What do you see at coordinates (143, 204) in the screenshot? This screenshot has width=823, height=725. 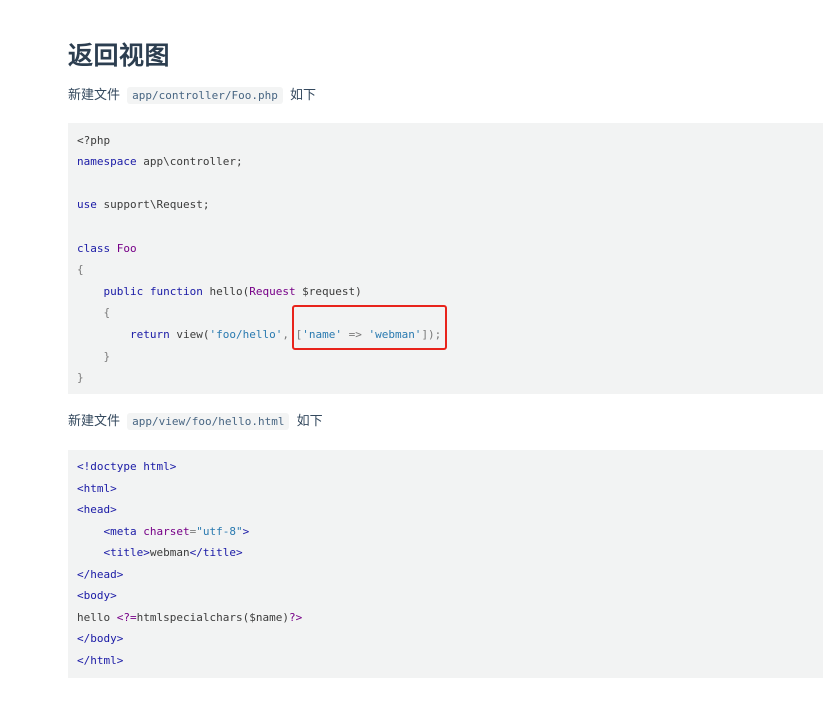 I see `code-line: use support\Request;` at bounding box center [143, 204].